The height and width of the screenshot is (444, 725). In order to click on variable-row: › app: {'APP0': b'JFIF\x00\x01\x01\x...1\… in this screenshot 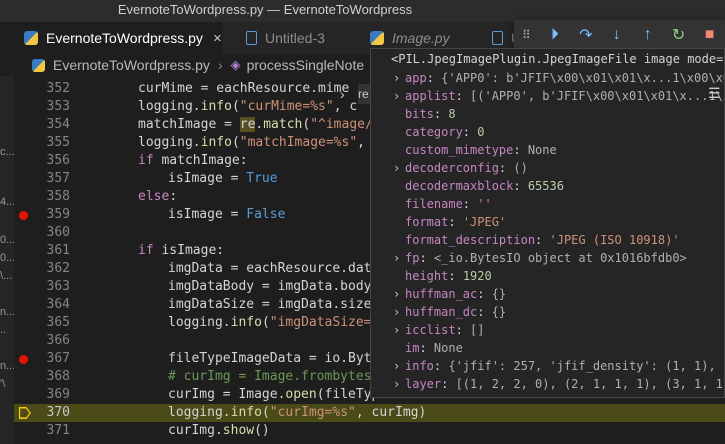, I will do `click(547, 78)`.